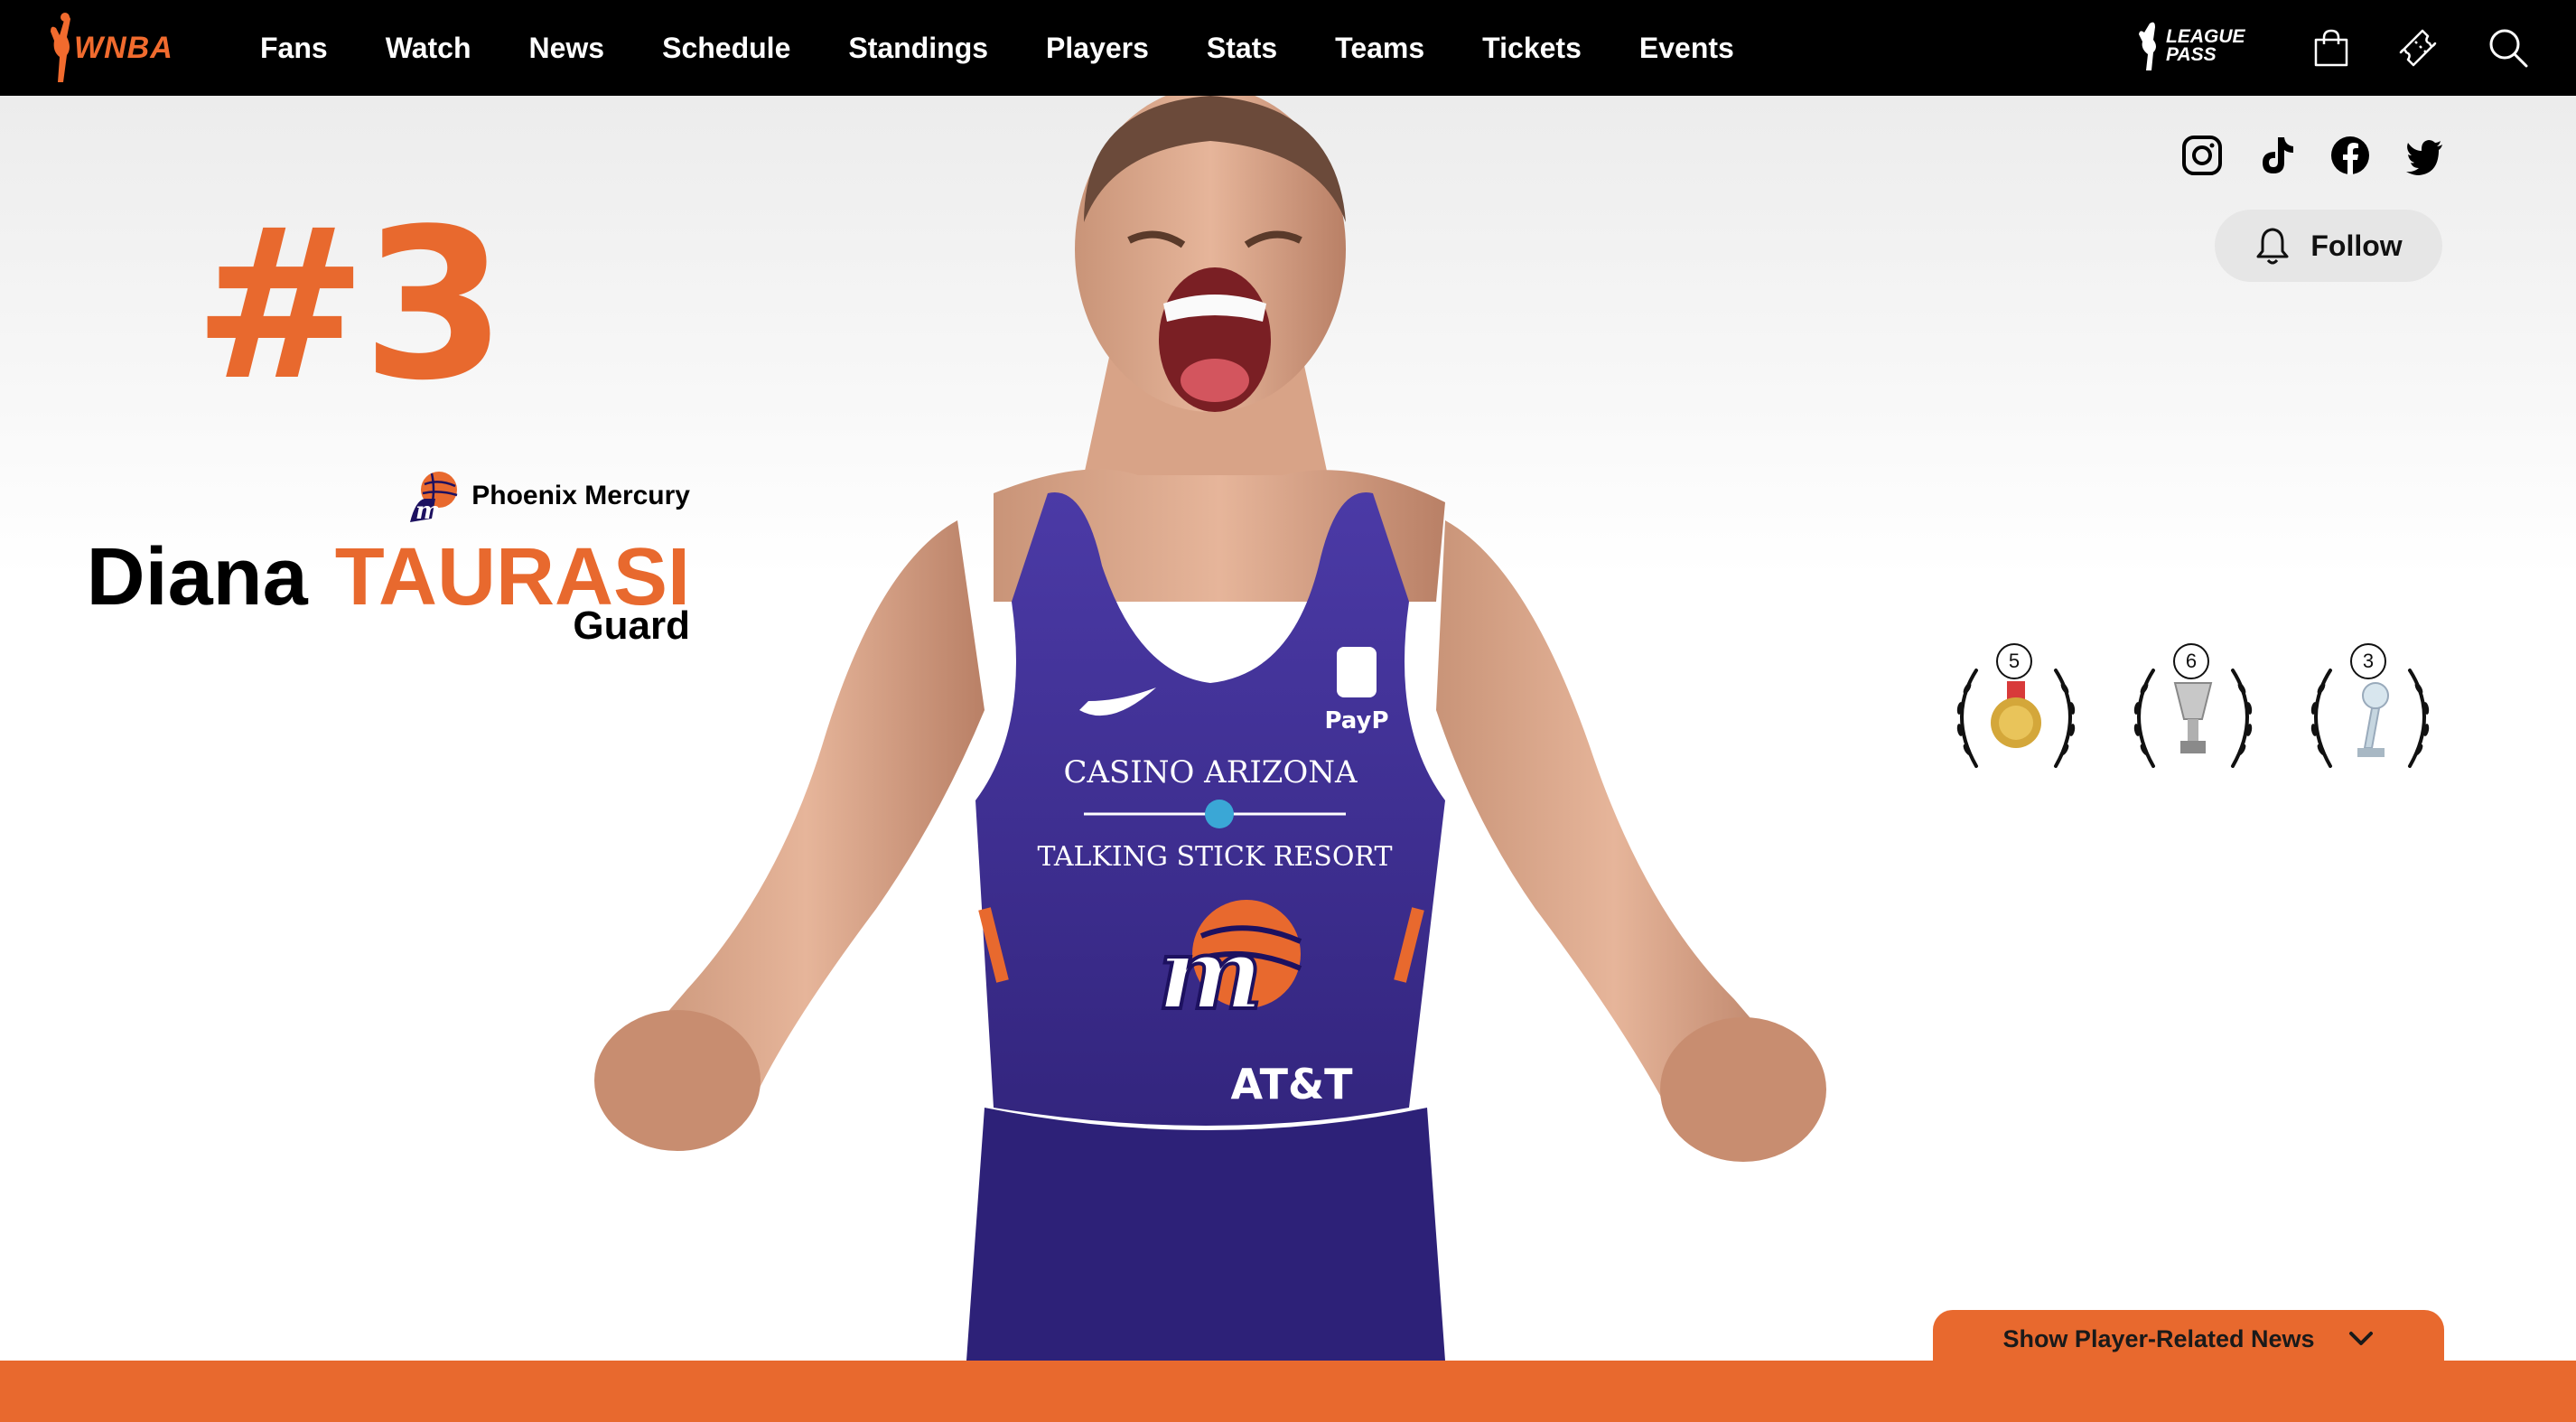 The width and height of the screenshot is (2576, 1422). What do you see at coordinates (2016, 719) in the screenshot?
I see `award-gold-medal: 5` at bounding box center [2016, 719].